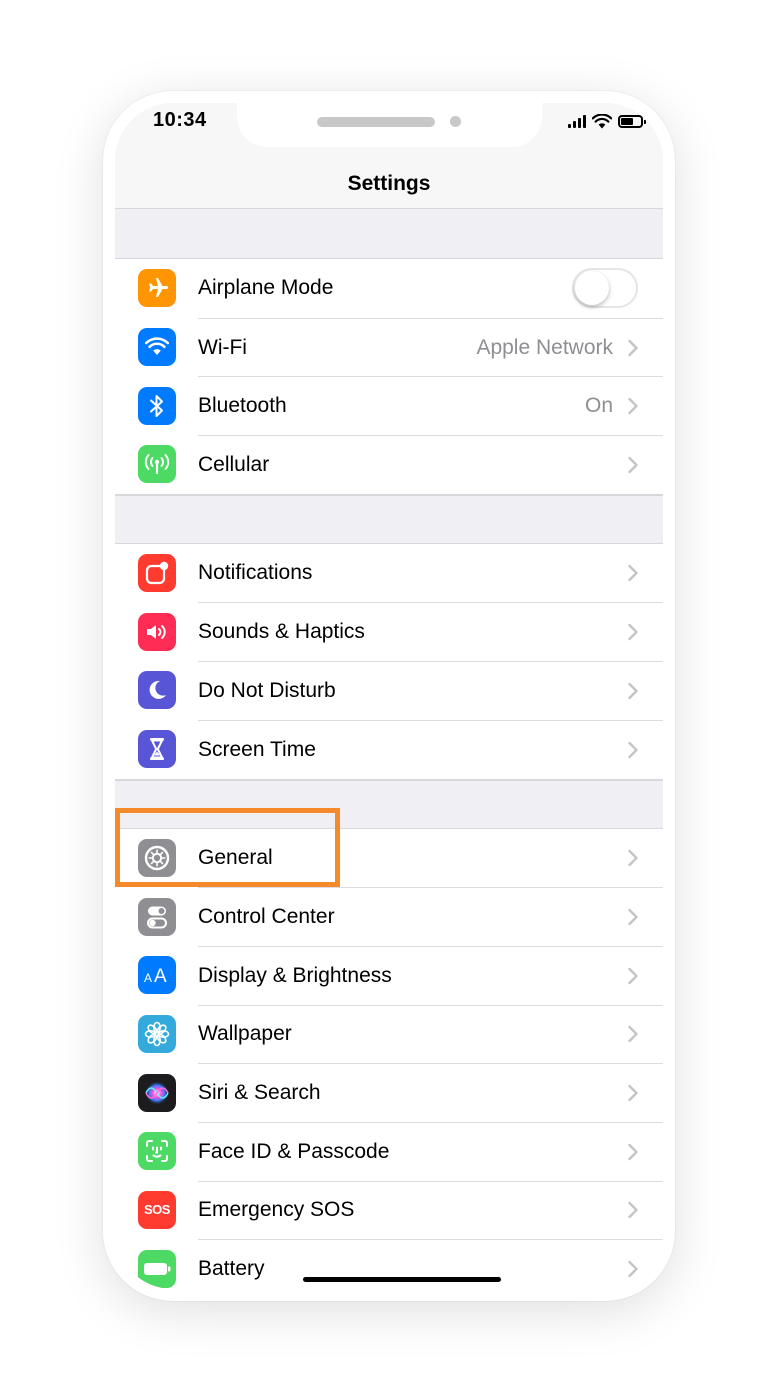  I want to click on settings-row-label: Siri & Search, so click(430, 1092).